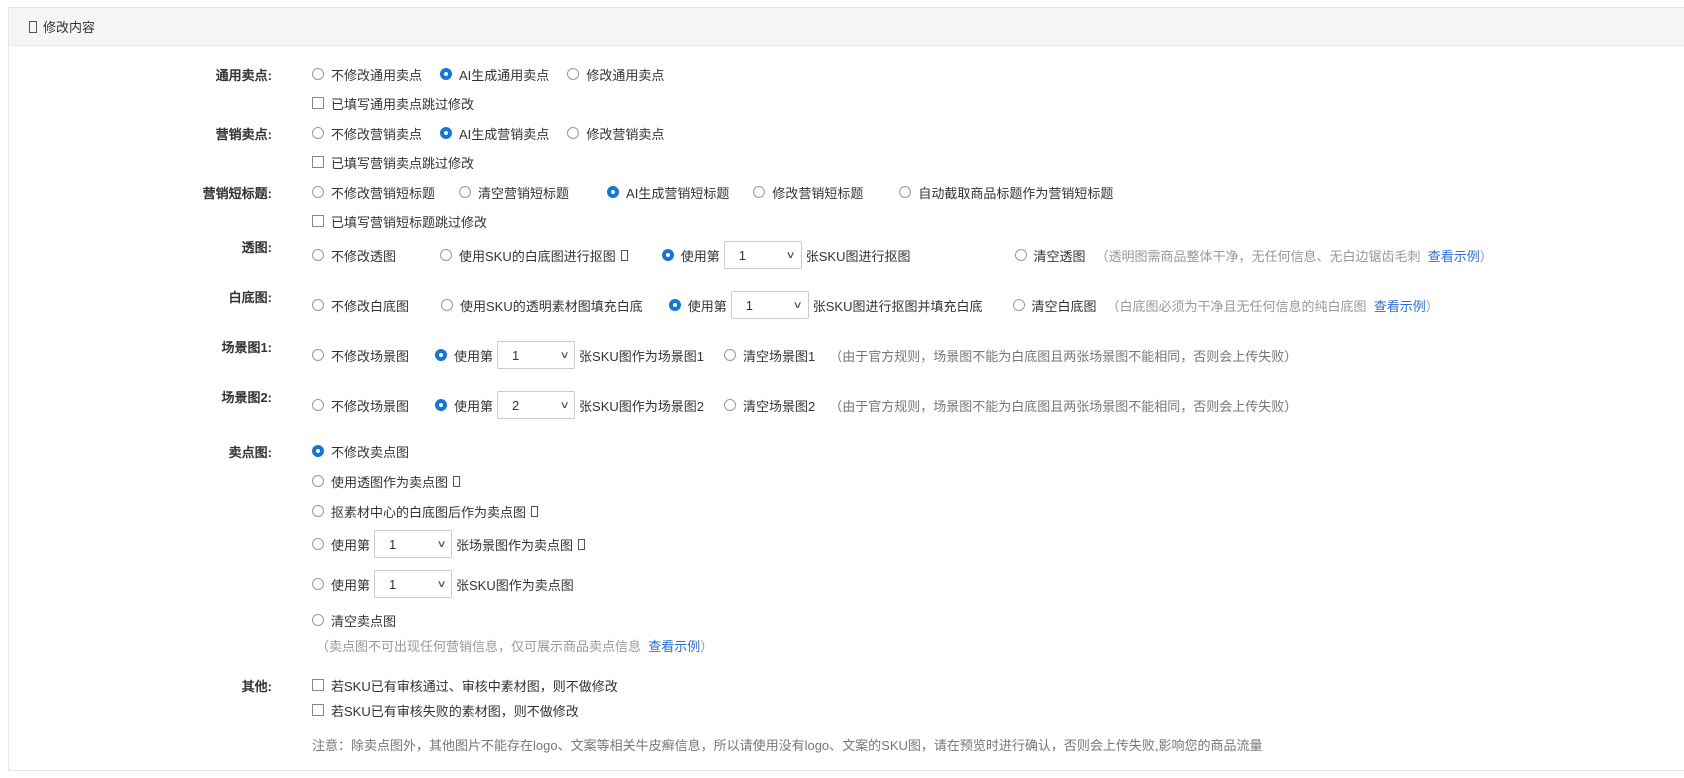 The height and width of the screenshot is (778, 1684). I want to click on general-ai-option: AI生成通用卖点, so click(494, 74).